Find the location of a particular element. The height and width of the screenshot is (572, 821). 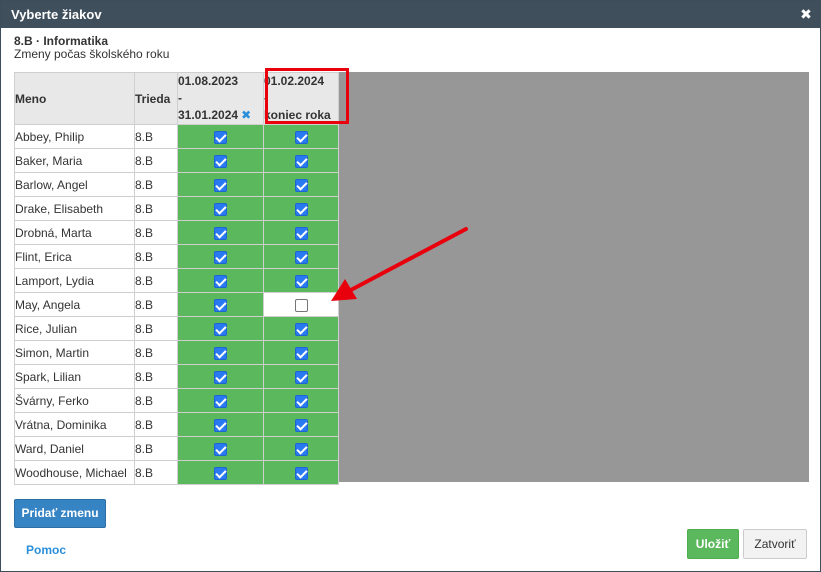

table-row: Rice, Julian 8.B is located at coordinates (176, 328).